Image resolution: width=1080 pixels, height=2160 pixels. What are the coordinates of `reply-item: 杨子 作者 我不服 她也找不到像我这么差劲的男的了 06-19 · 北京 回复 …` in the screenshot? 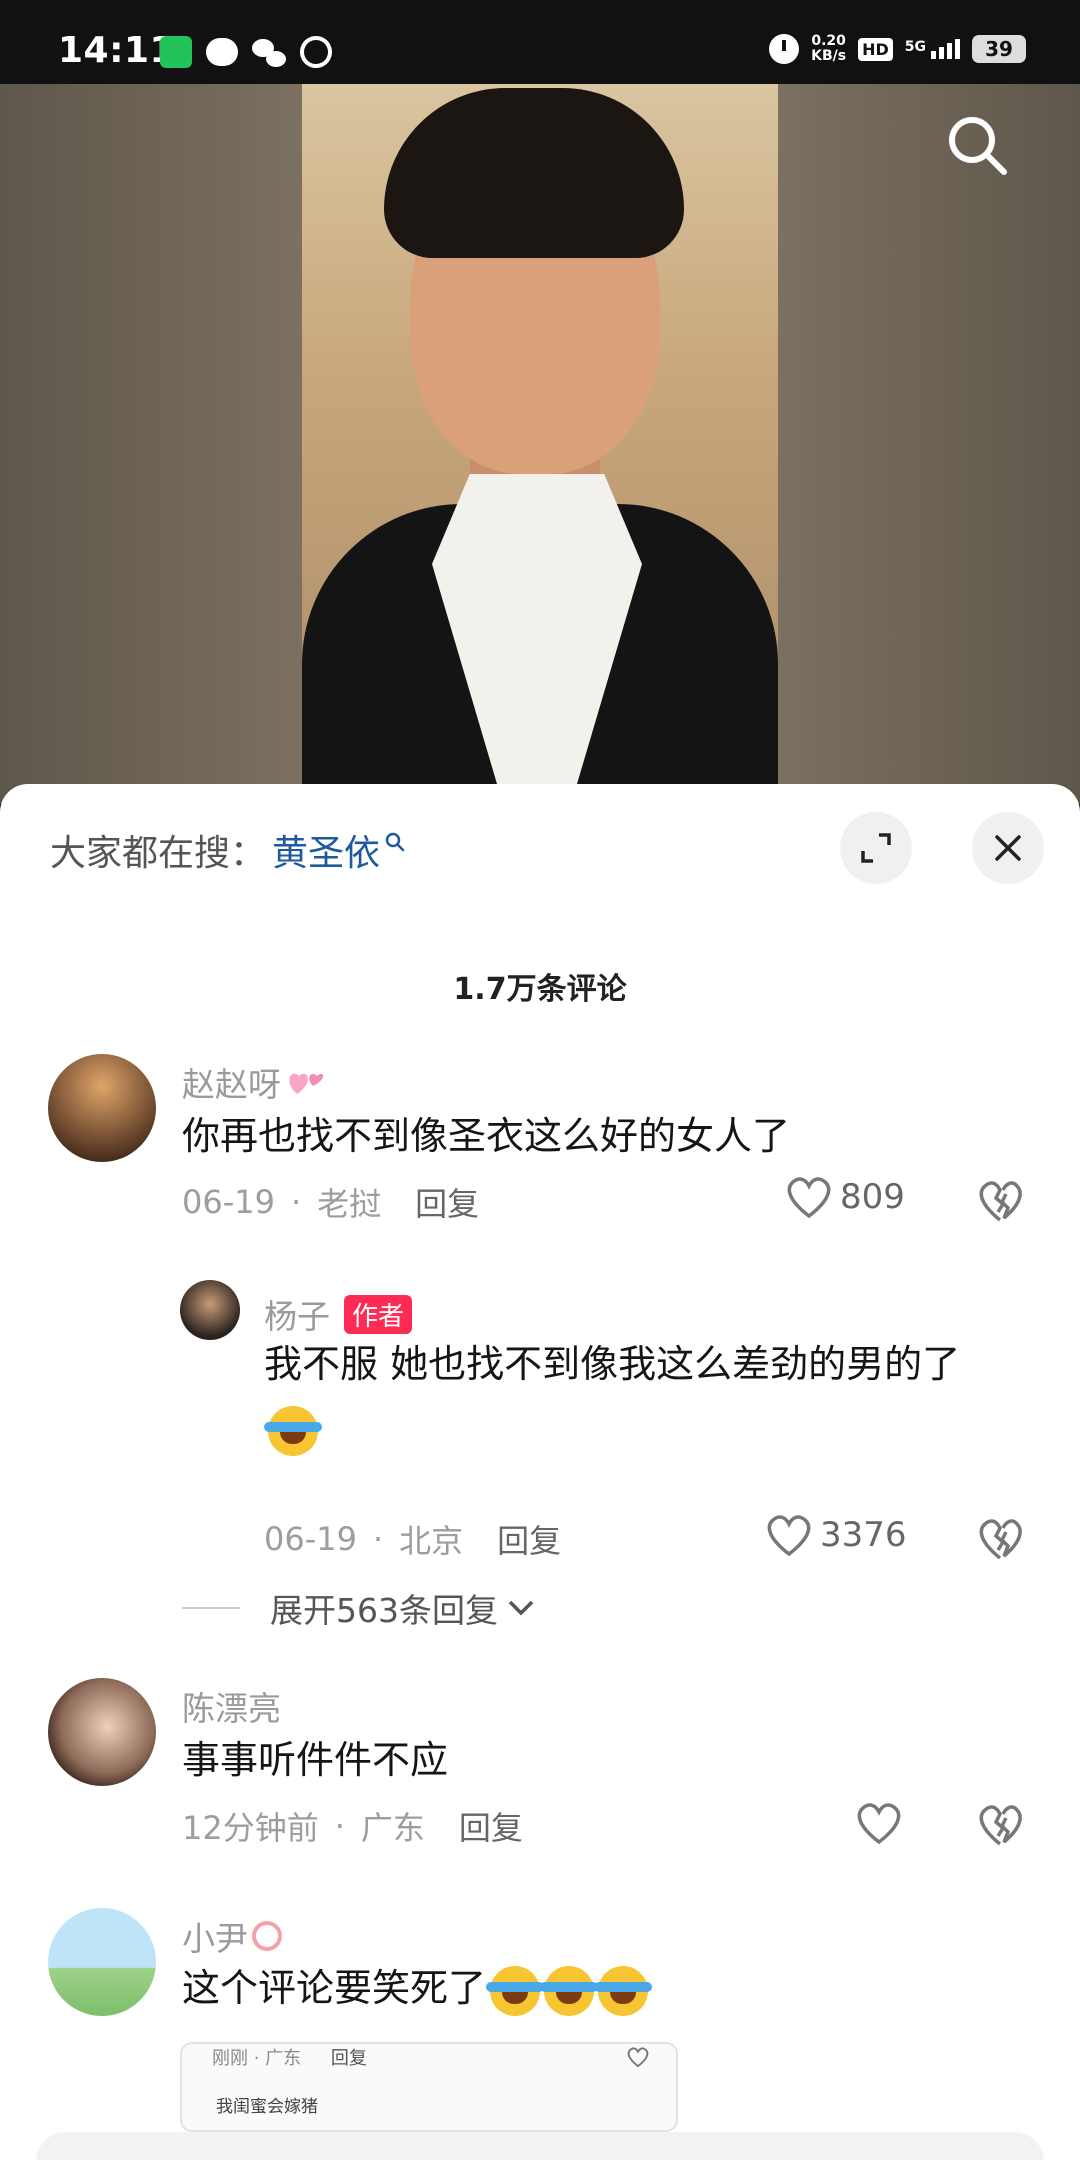 It's located at (540, 1425).